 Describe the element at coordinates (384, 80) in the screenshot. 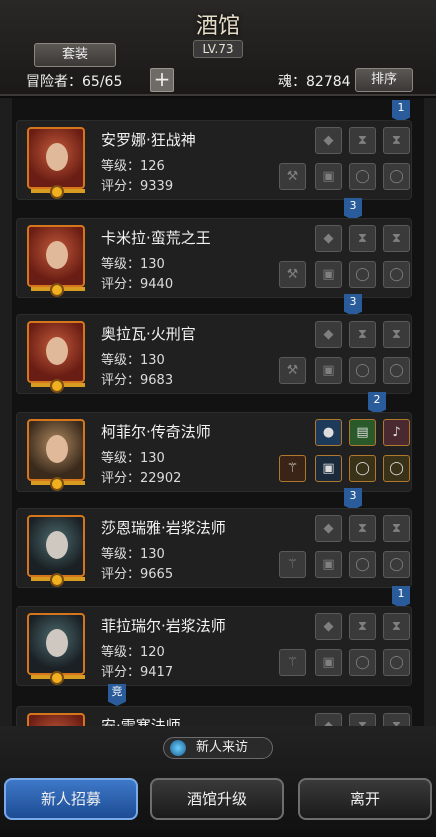

I see `sort-button: 排序` at that location.